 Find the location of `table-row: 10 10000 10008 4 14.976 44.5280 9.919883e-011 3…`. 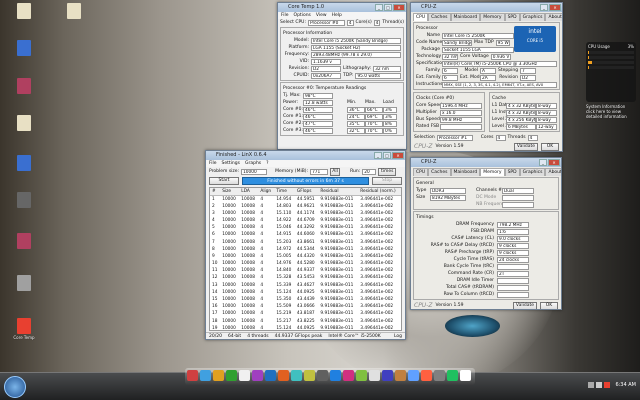

table-row: 10 10000 10008 4 14.976 44.5280 9.919883e-011 3… is located at coordinates (305, 263).